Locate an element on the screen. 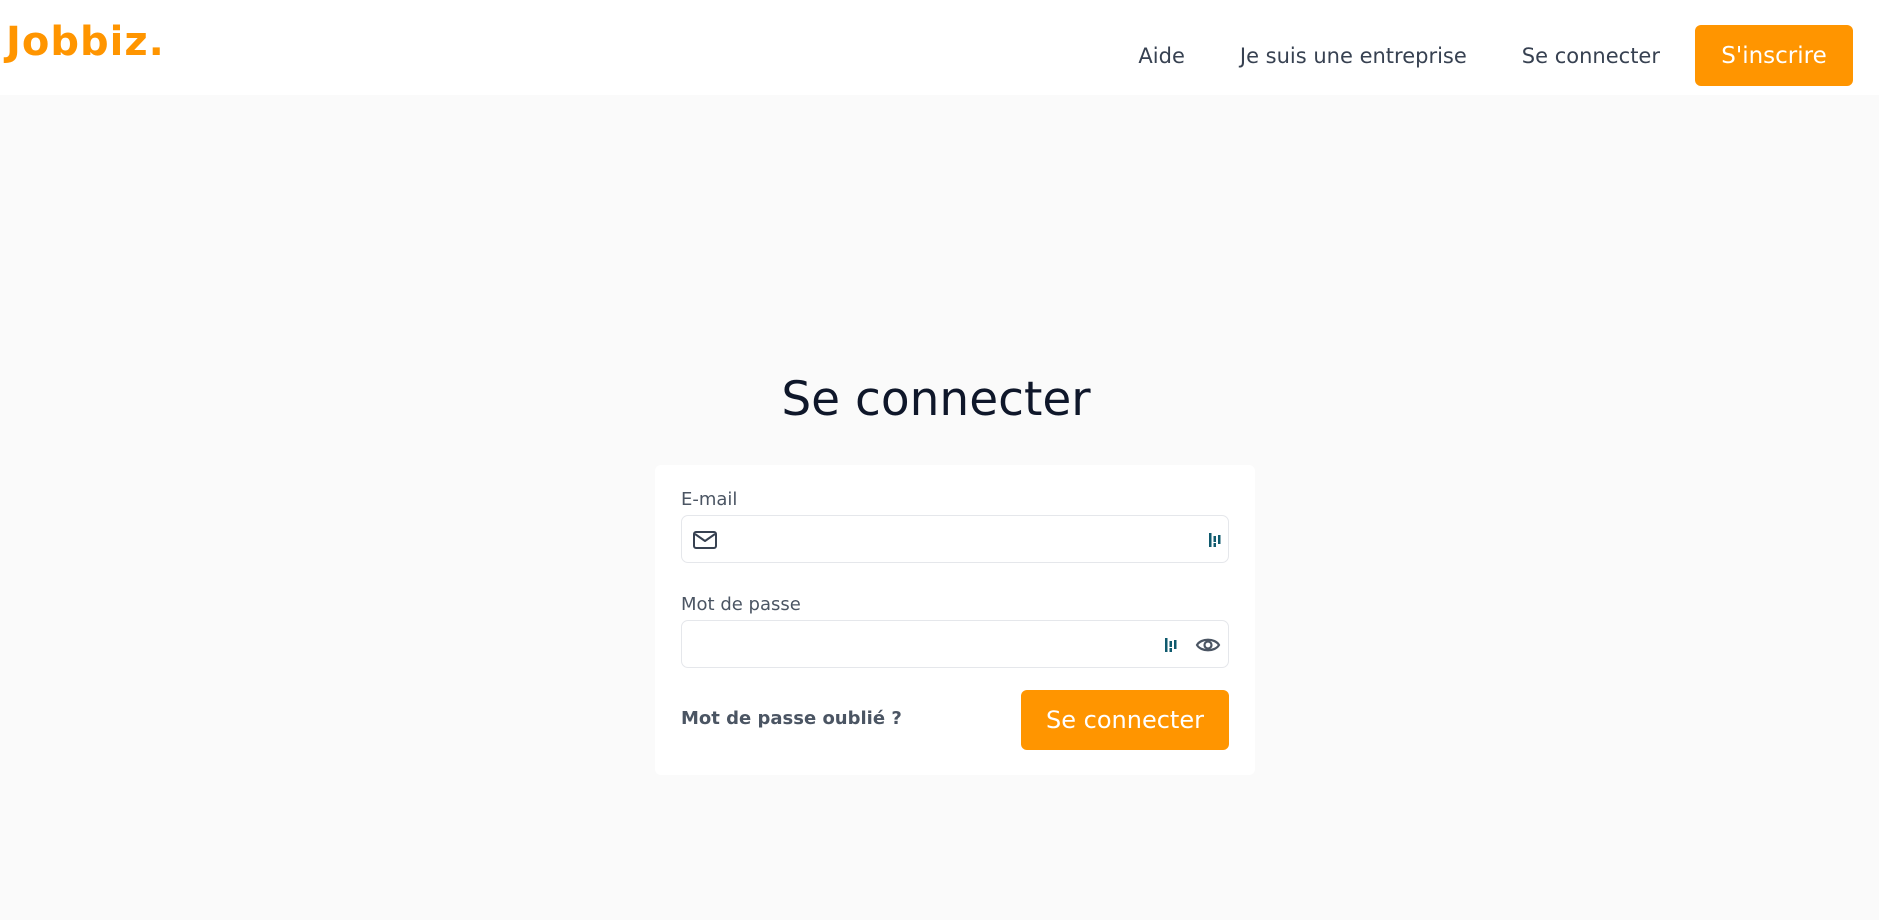 This screenshot has height=920, width=1879. email-field-wrapper is located at coordinates (955, 539).